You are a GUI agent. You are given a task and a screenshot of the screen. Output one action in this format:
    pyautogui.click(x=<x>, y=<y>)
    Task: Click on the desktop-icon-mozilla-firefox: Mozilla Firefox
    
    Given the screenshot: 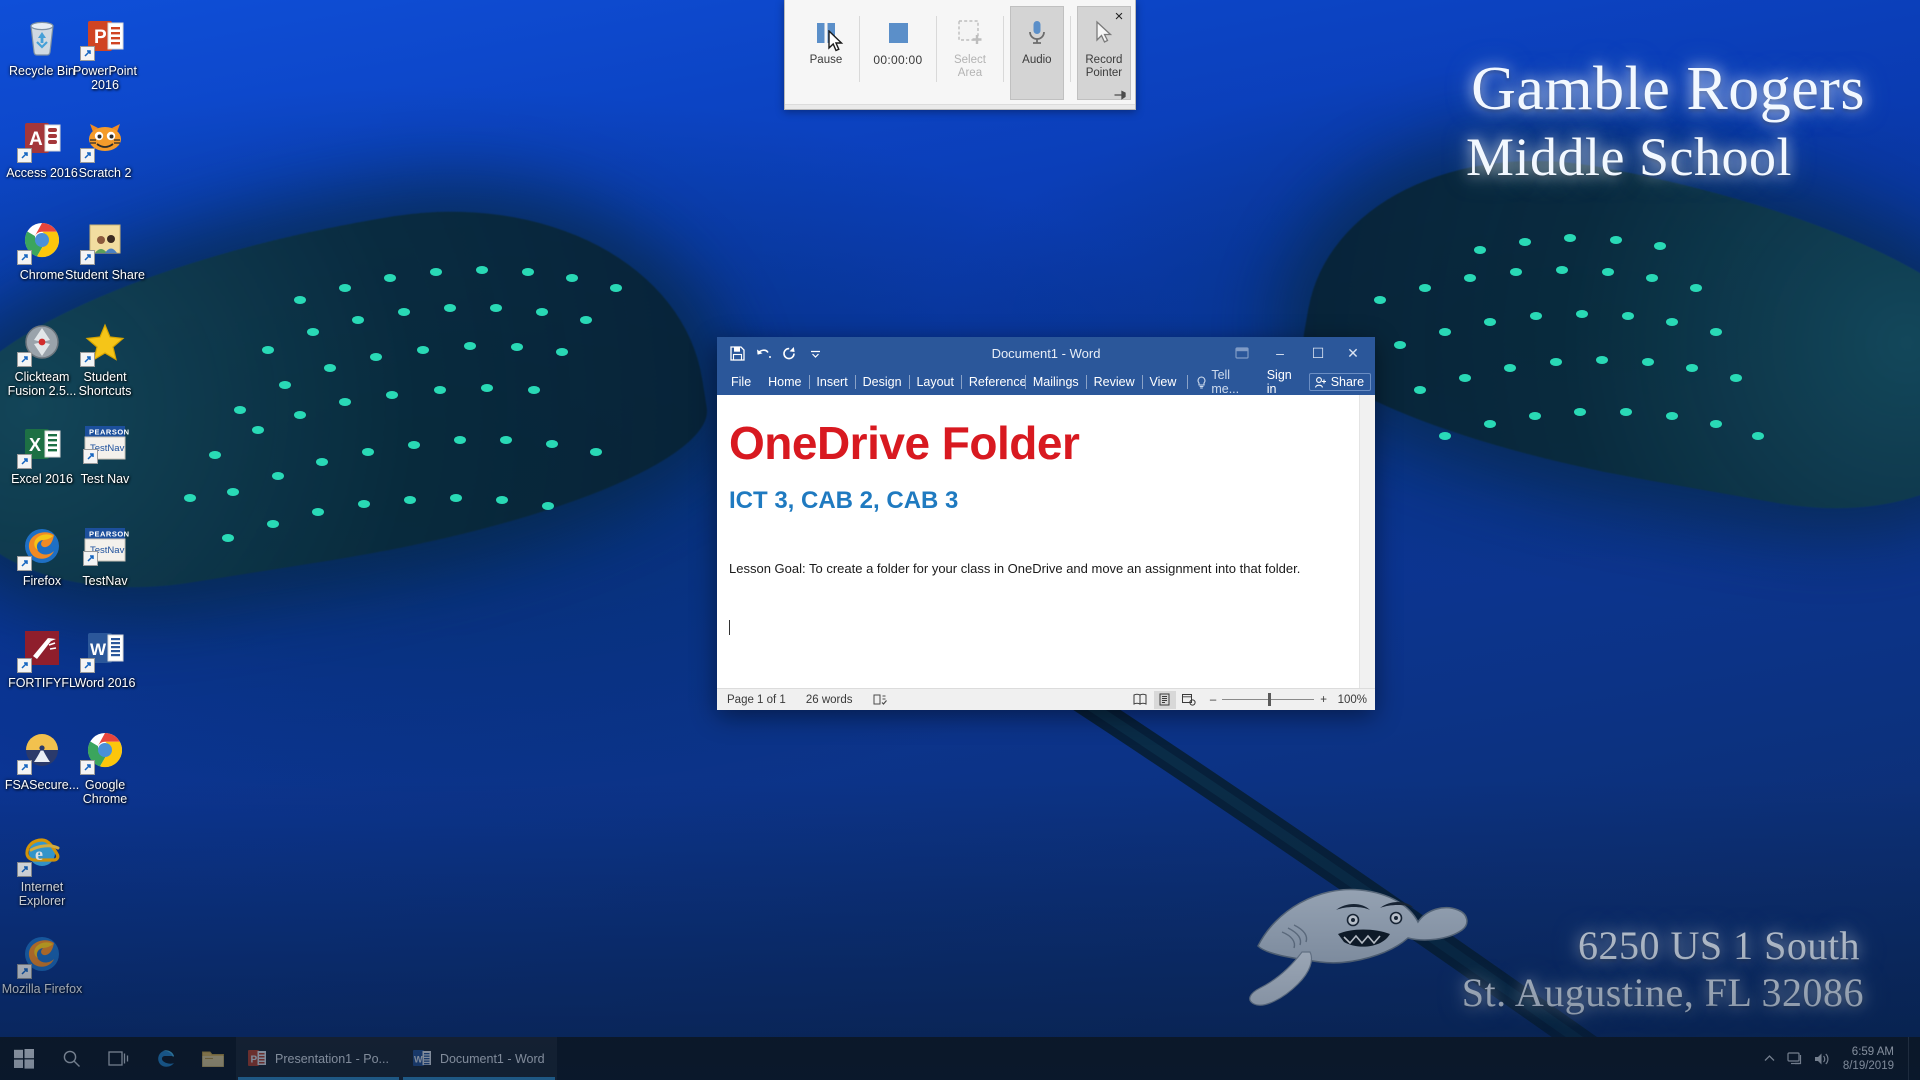 What is the action you would take?
    pyautogui.click(x=42, y=963)
    